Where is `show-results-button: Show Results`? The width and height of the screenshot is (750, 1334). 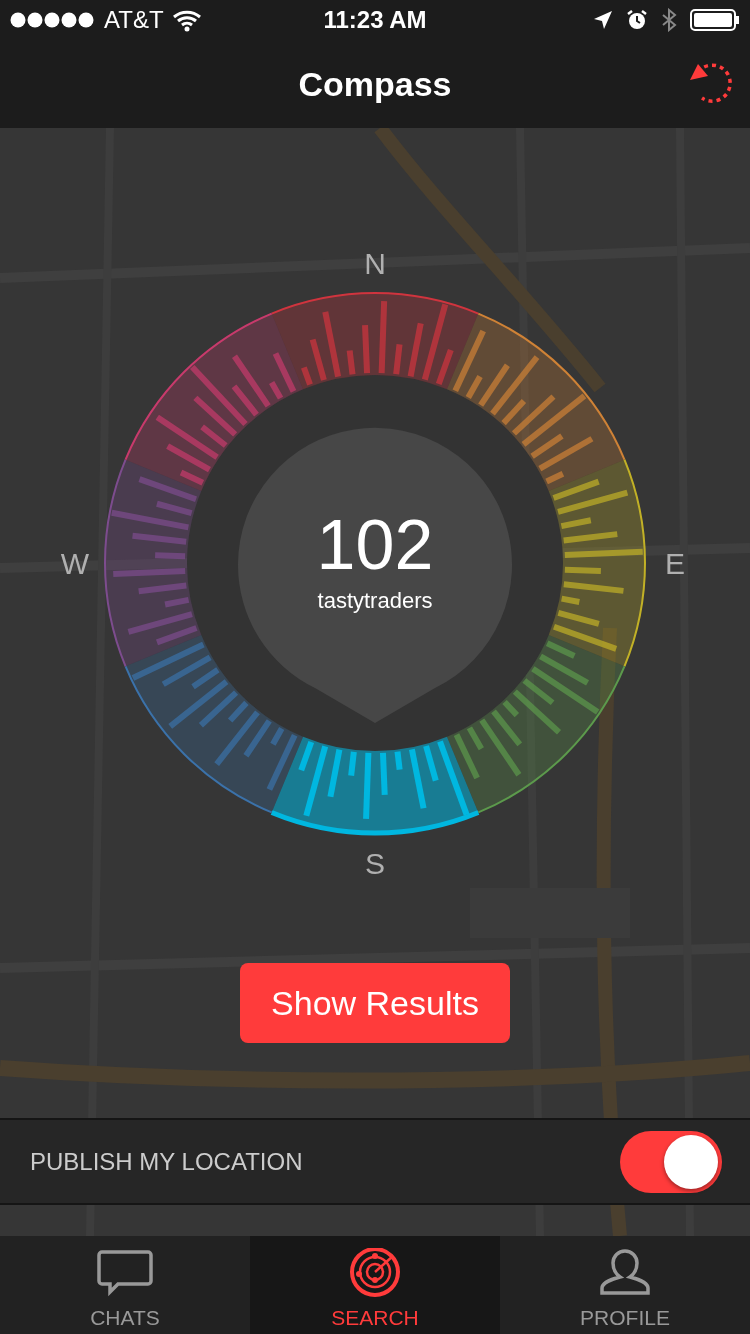
show-results-button: Show Results is located at coordinates (375, 1003).